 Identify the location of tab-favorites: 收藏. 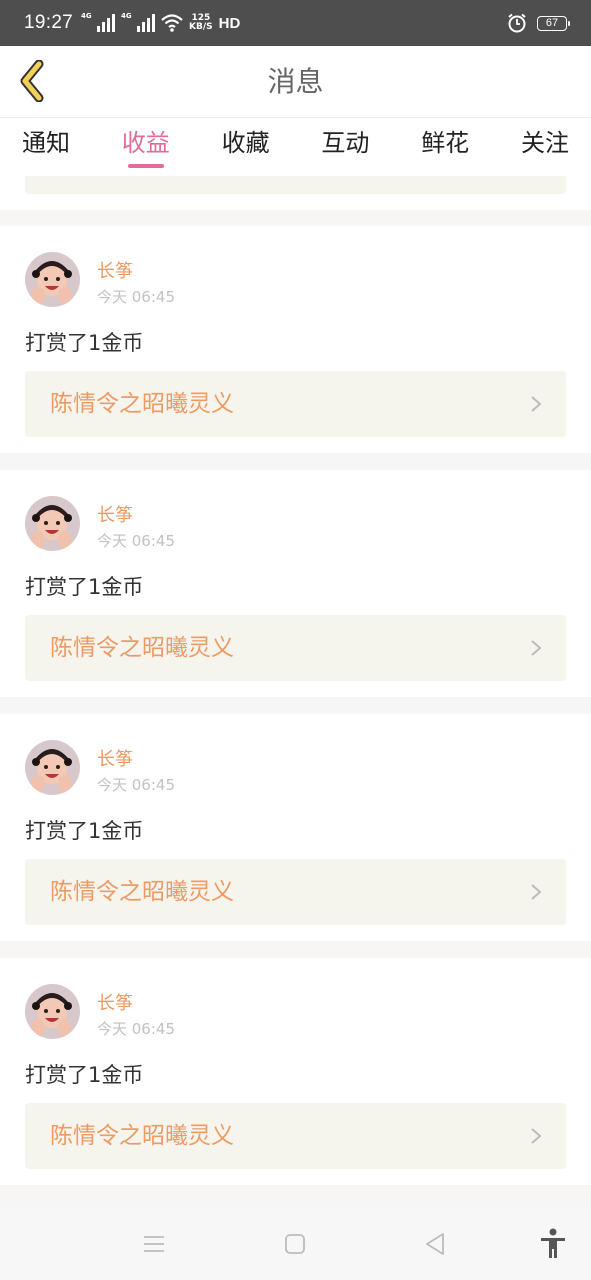
(246, 143).